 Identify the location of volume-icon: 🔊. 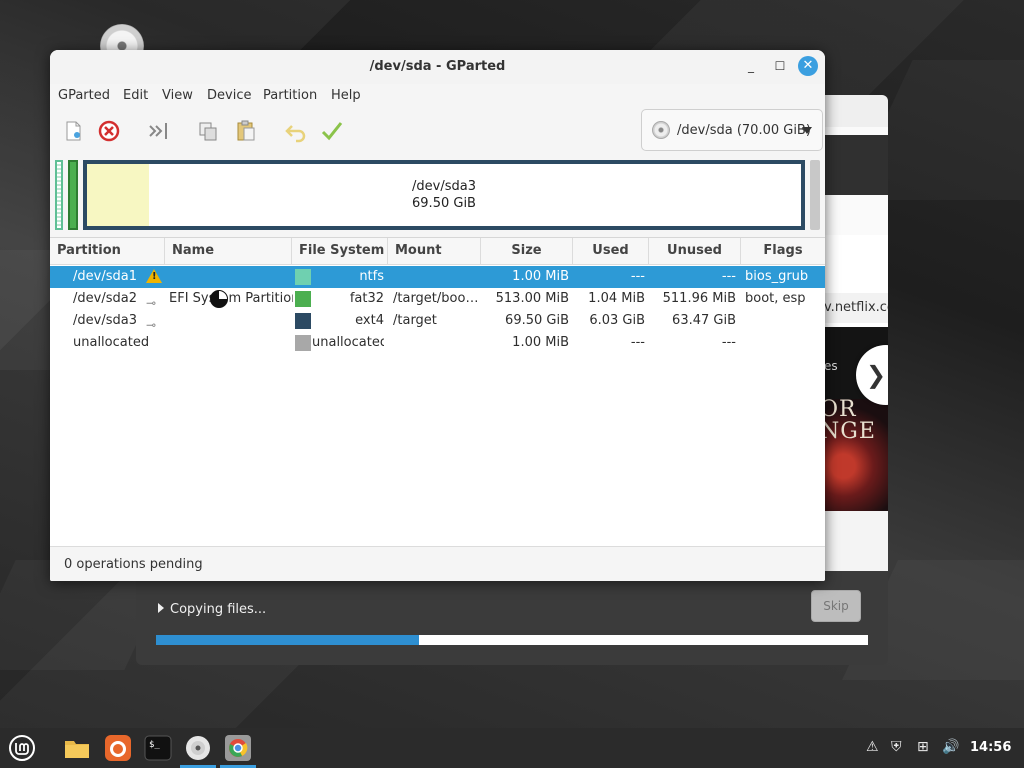
(950, 747).